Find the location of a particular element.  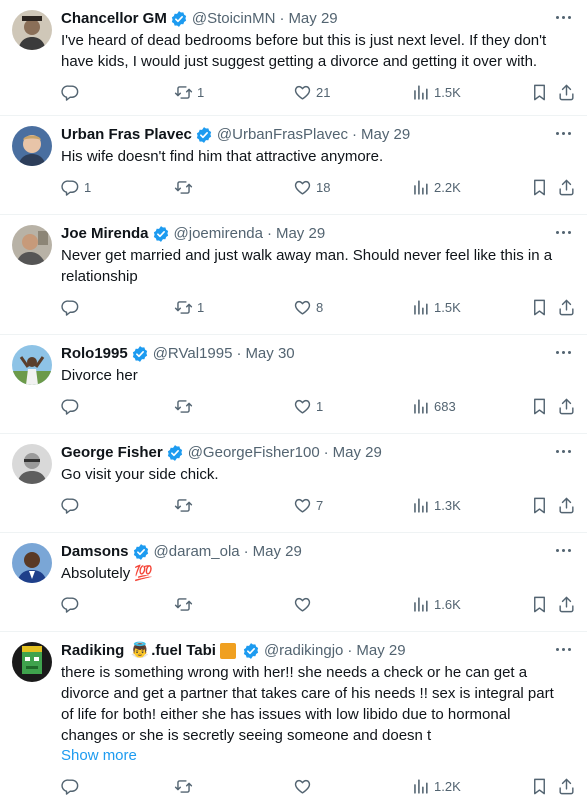

user-handle: @RVal1995 is located at coordinates (193, 354).